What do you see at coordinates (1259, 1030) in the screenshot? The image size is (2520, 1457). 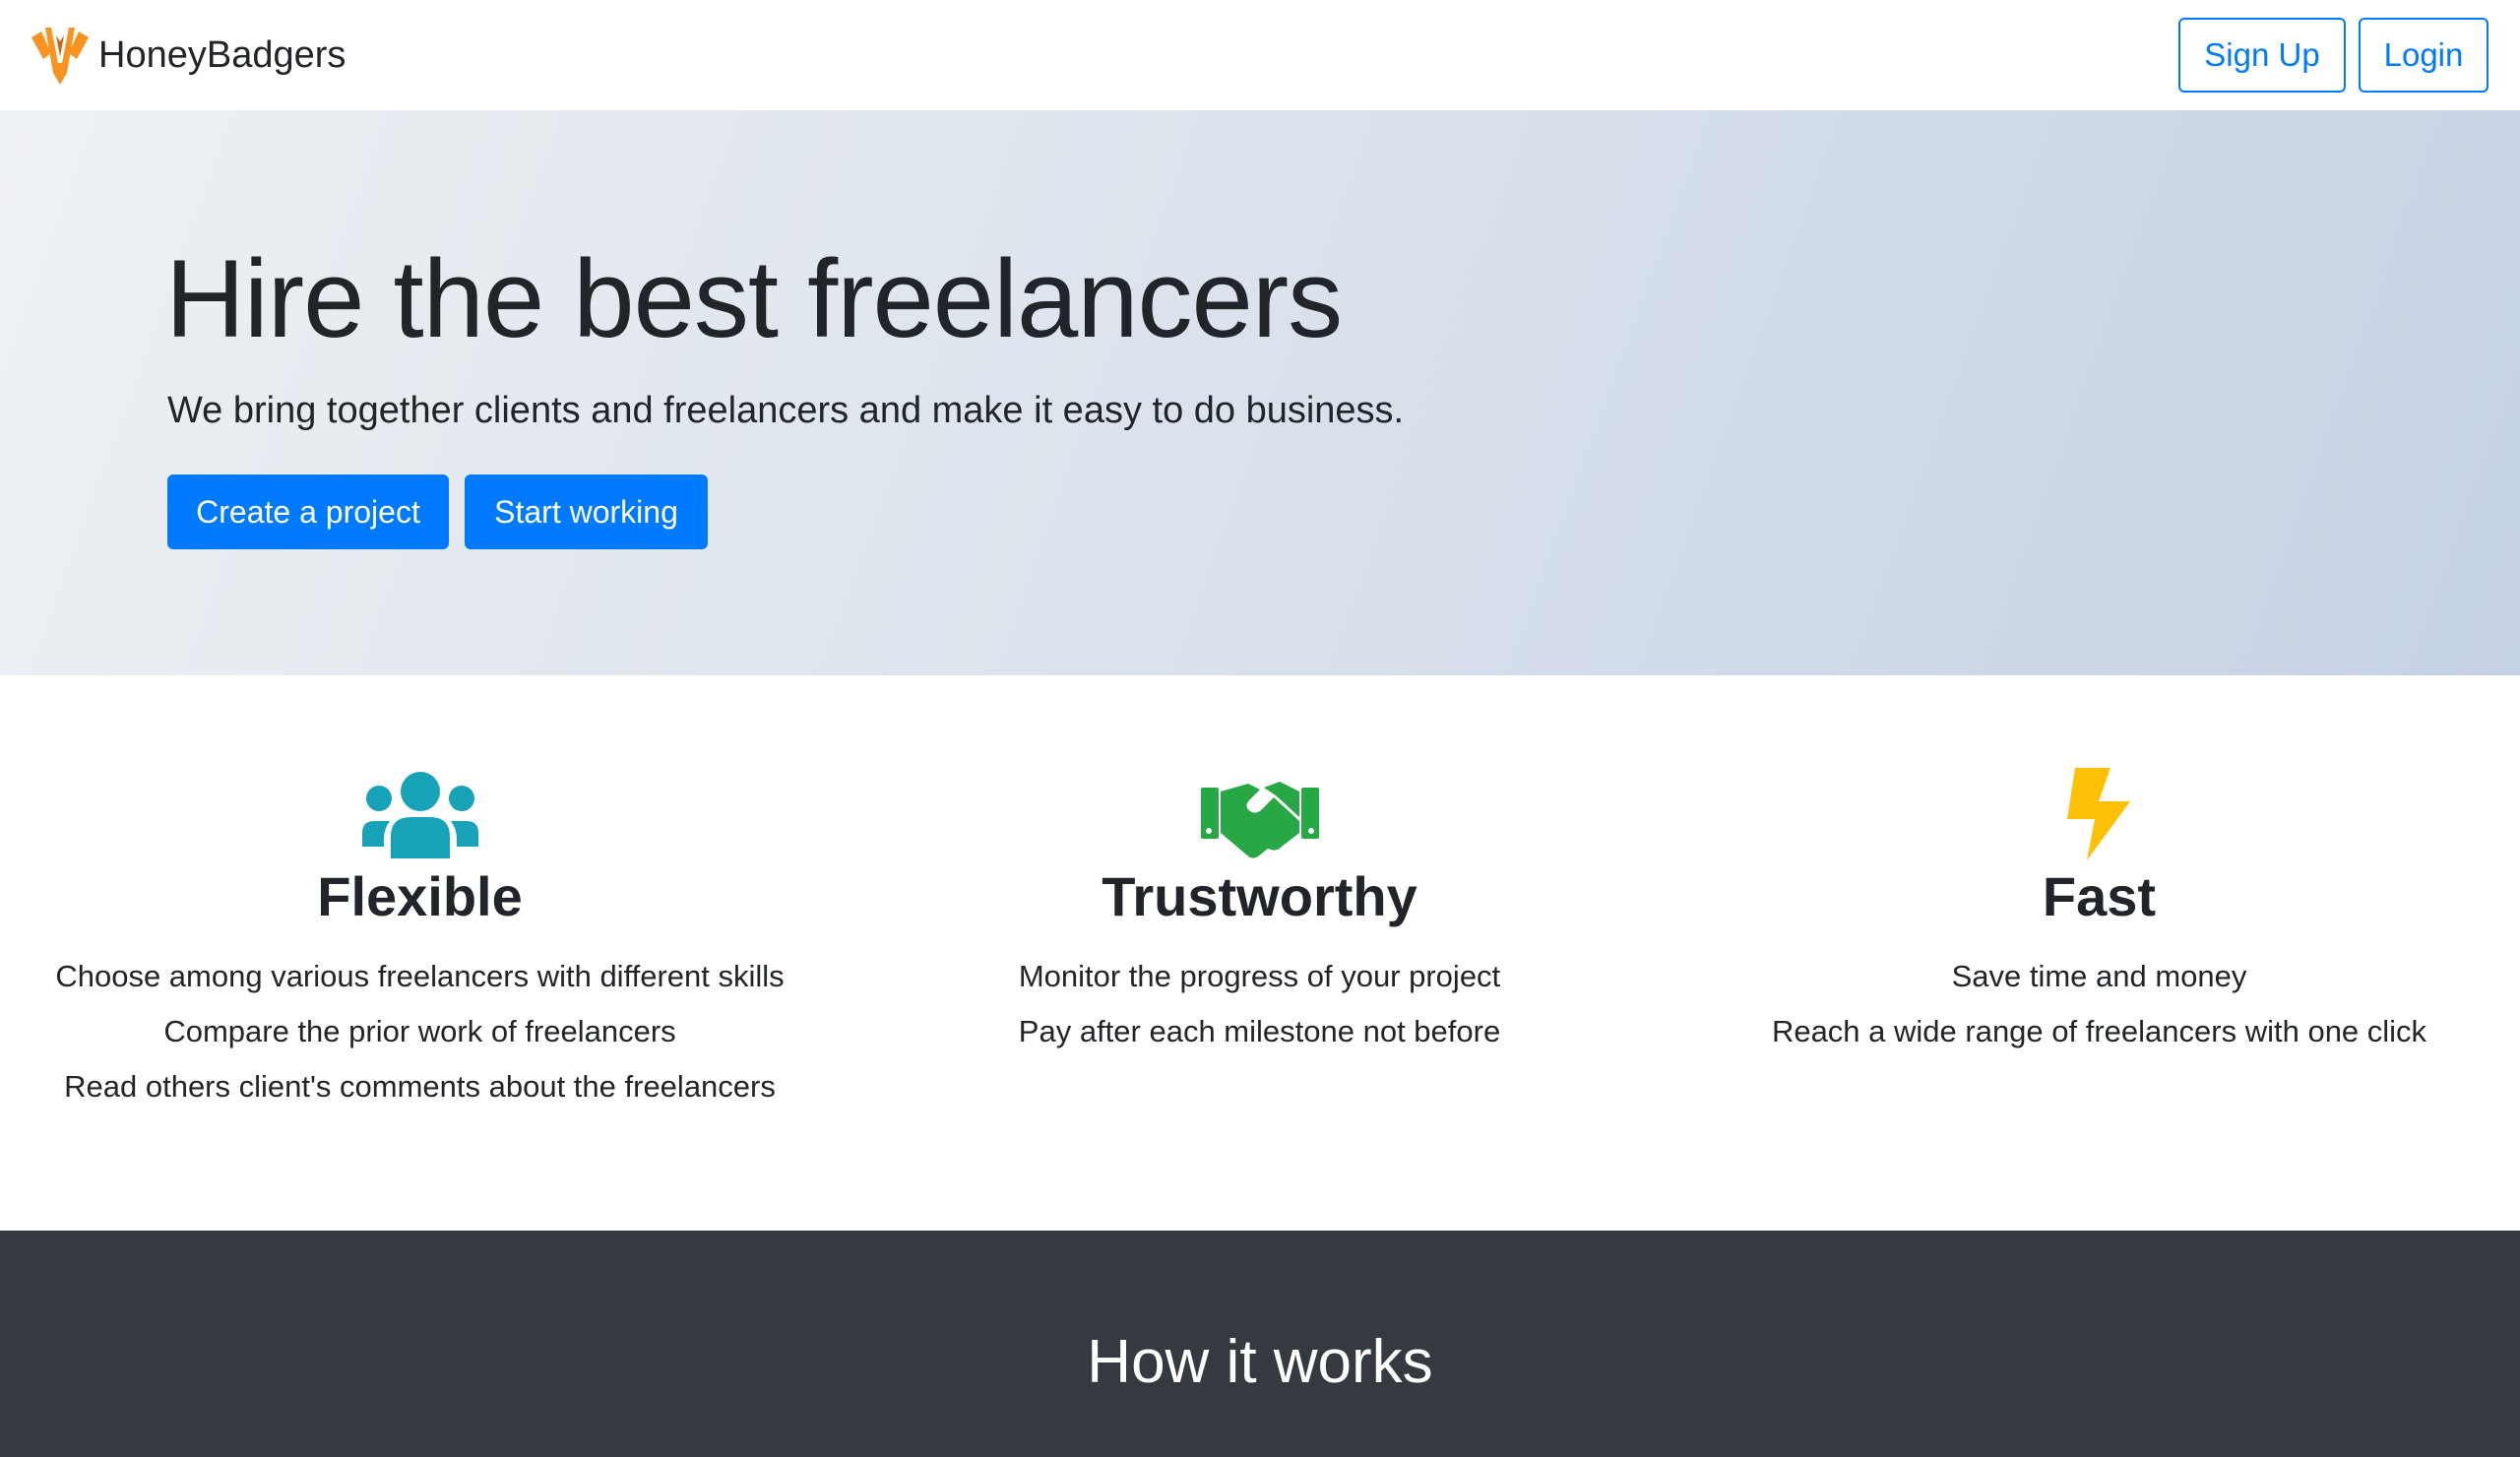 I see `feature-line: Pay after each milestone not before` at bounding box center [1259, 1030].